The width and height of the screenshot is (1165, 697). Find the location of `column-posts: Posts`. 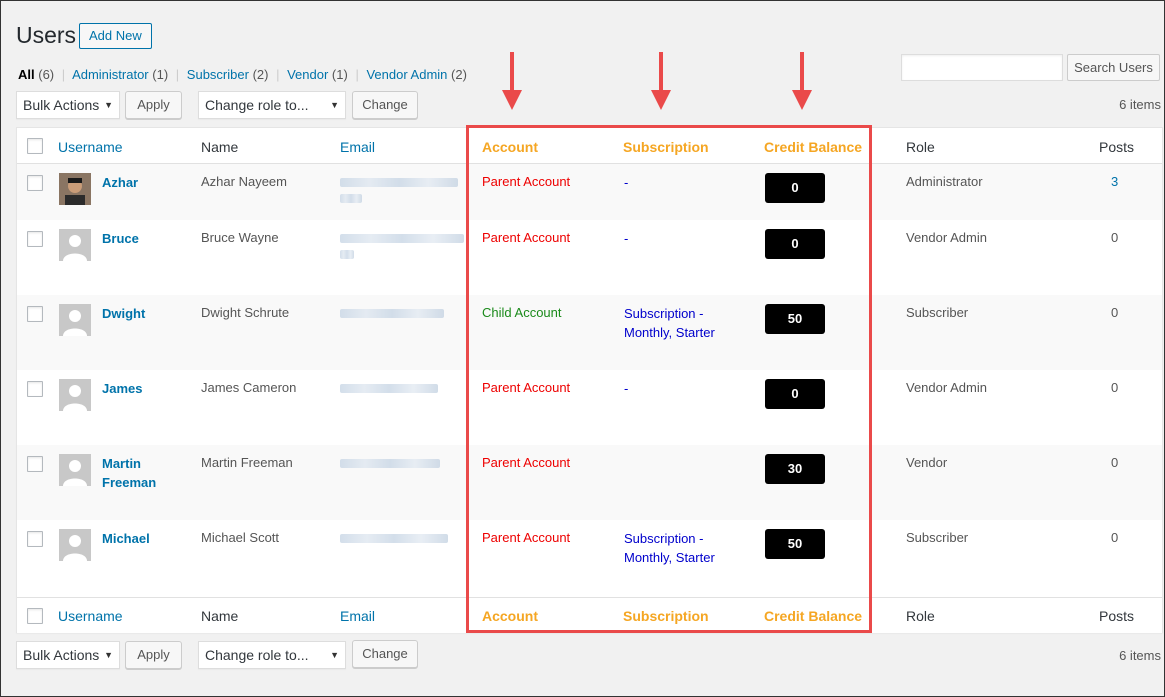

column-posts: Posts is located at coordinates (1117, 147).